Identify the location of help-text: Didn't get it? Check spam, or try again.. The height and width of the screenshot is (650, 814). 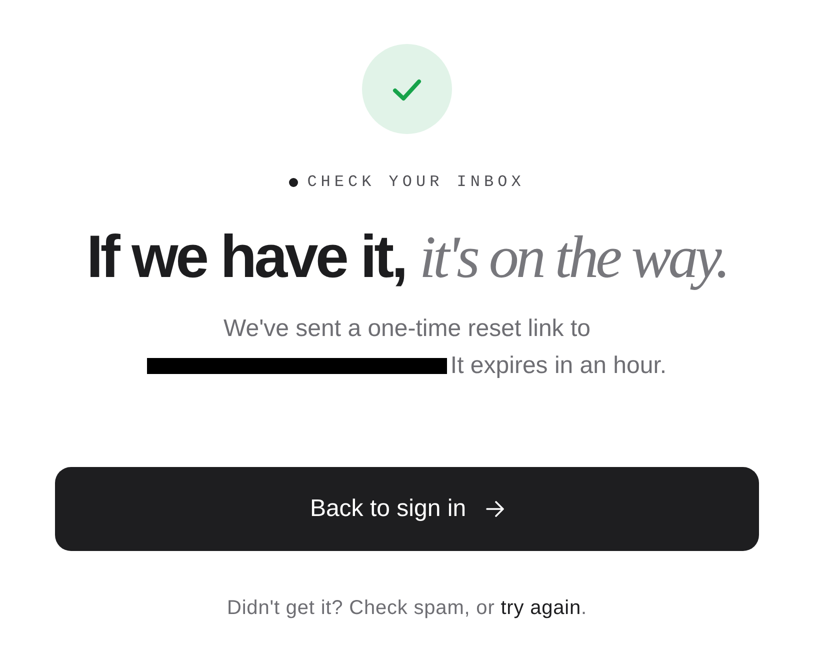
(407, 608).